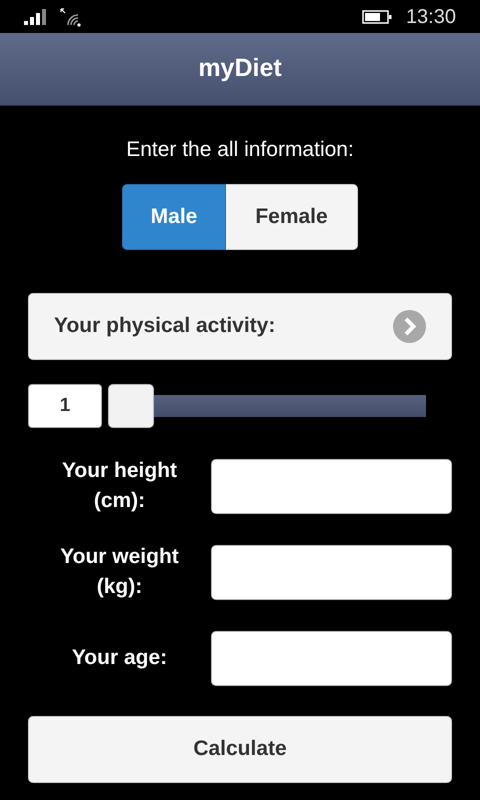 This screenshot has width=480, height=800. Describe the element at coordinates (377, 17) in the screenshot. I see `battery-icon` at that location.